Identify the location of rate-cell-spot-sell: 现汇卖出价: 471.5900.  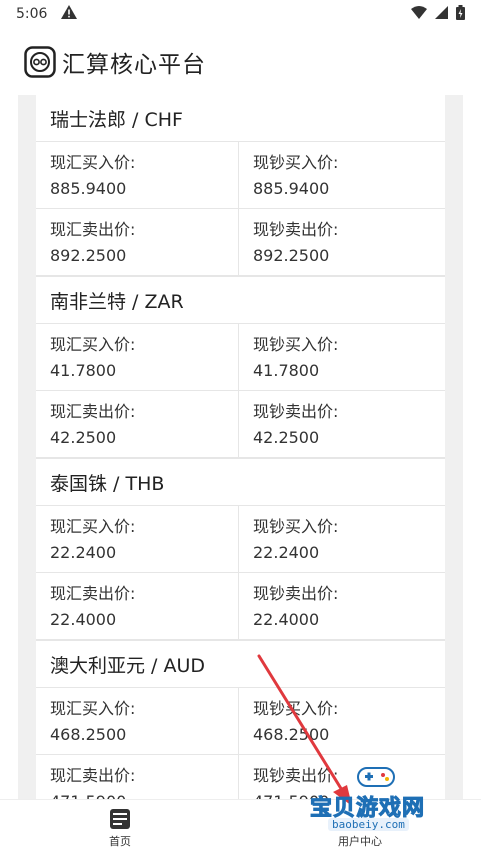
(137, 777).